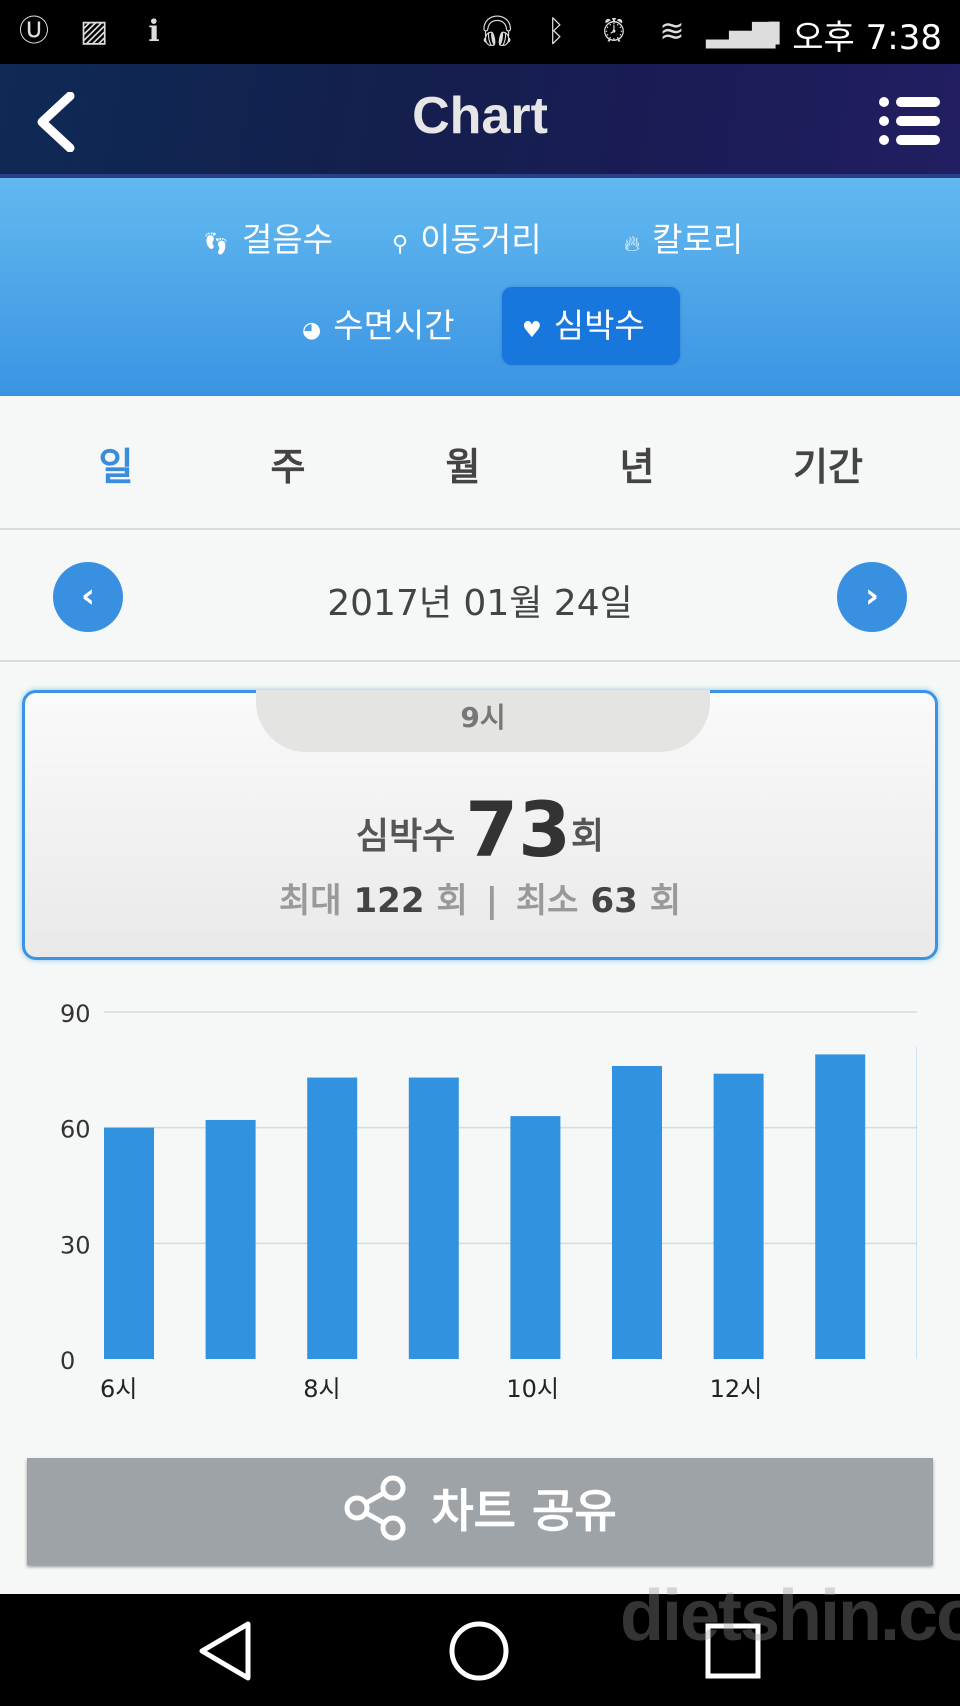 Image resolution: width=960 pixels, height=1706 pixels. I want to click on bluetooth-icon: ᛒ, so click(556, 31).